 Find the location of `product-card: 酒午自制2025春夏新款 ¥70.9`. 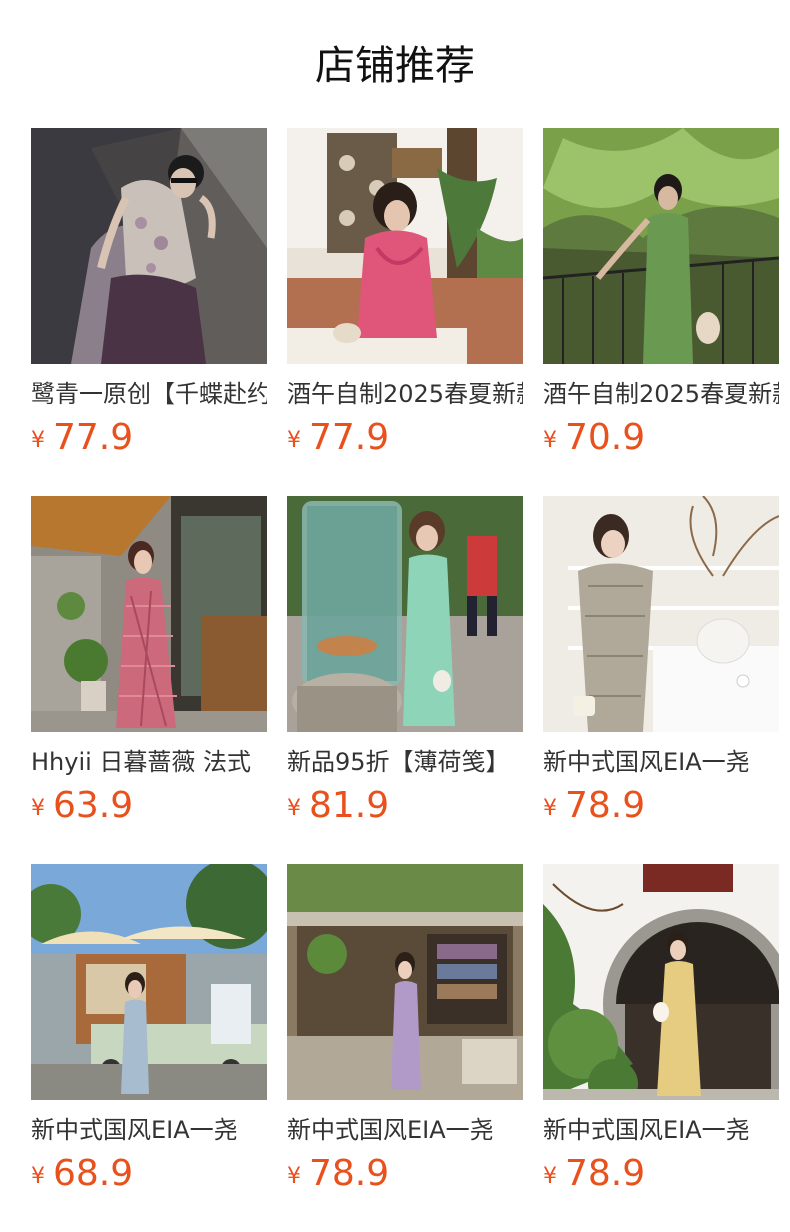

product-card: 酒午自制2025春夏新款 ¥70.9 is located at coordinates (661, 312).